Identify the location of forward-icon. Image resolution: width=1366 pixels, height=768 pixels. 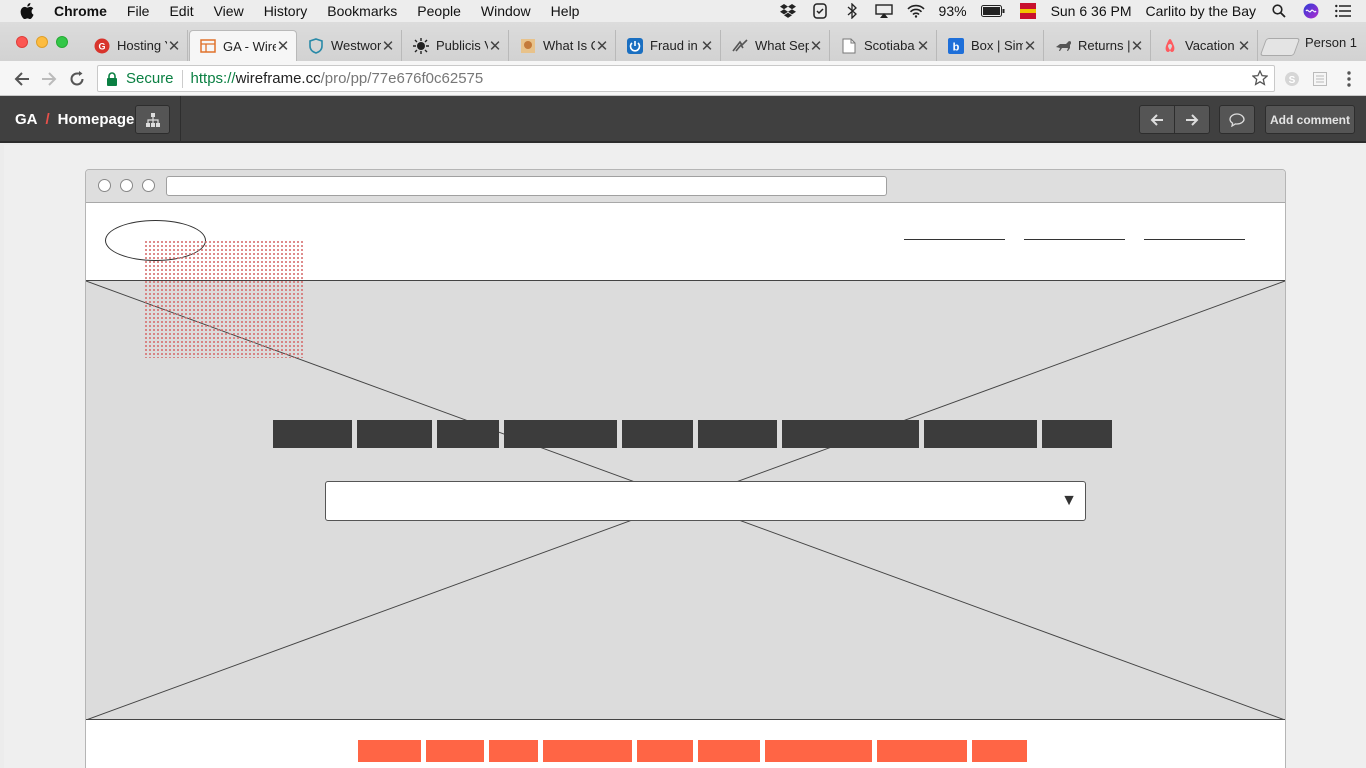
(49, 79).